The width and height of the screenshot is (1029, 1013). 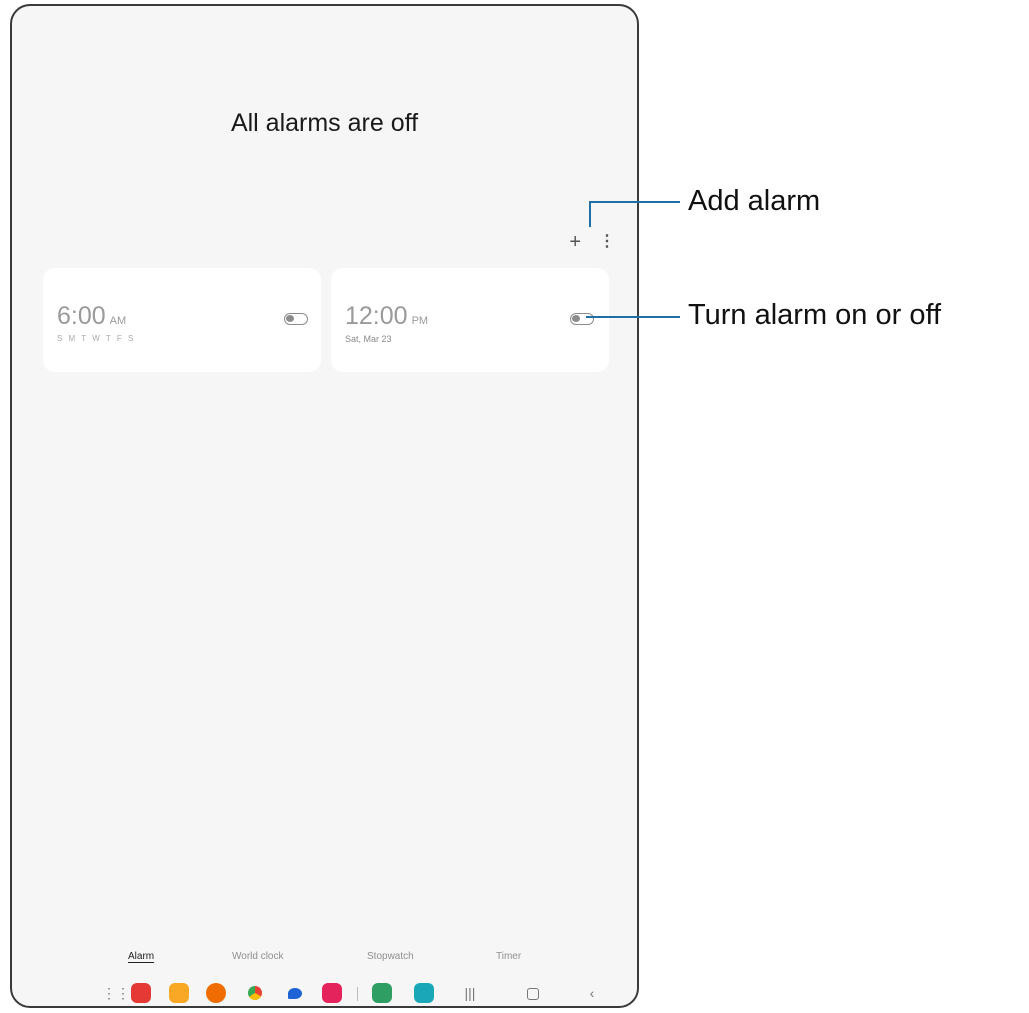 I want to click on calculator-icon, so click(x=382, y=993).